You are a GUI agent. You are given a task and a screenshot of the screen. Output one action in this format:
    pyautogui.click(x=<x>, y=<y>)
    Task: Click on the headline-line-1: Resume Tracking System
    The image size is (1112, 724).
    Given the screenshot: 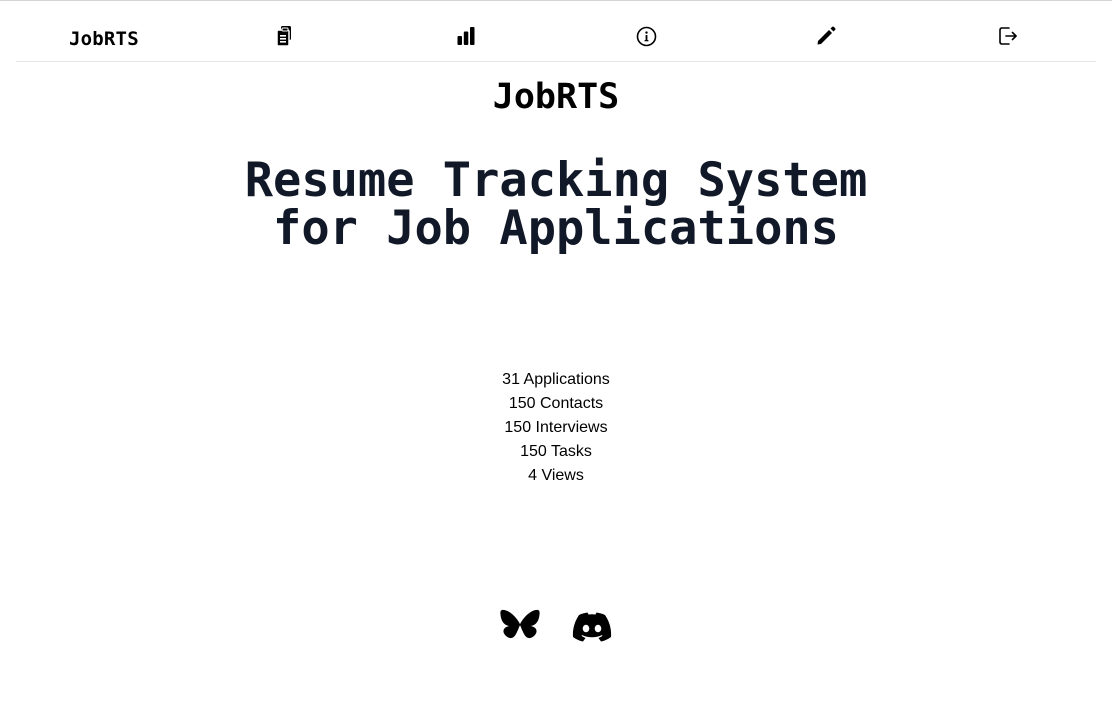 What is the action you would take?
    pyautogui.click(x=556, y=180)
    